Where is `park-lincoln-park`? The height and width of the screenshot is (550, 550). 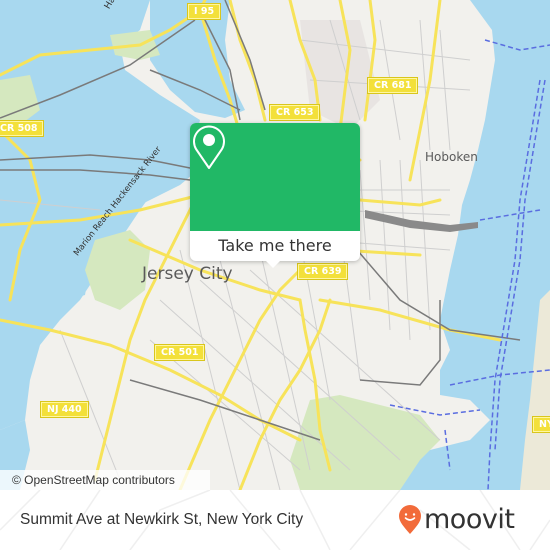
park-lincoln-park is located at coordinates (117, 270).